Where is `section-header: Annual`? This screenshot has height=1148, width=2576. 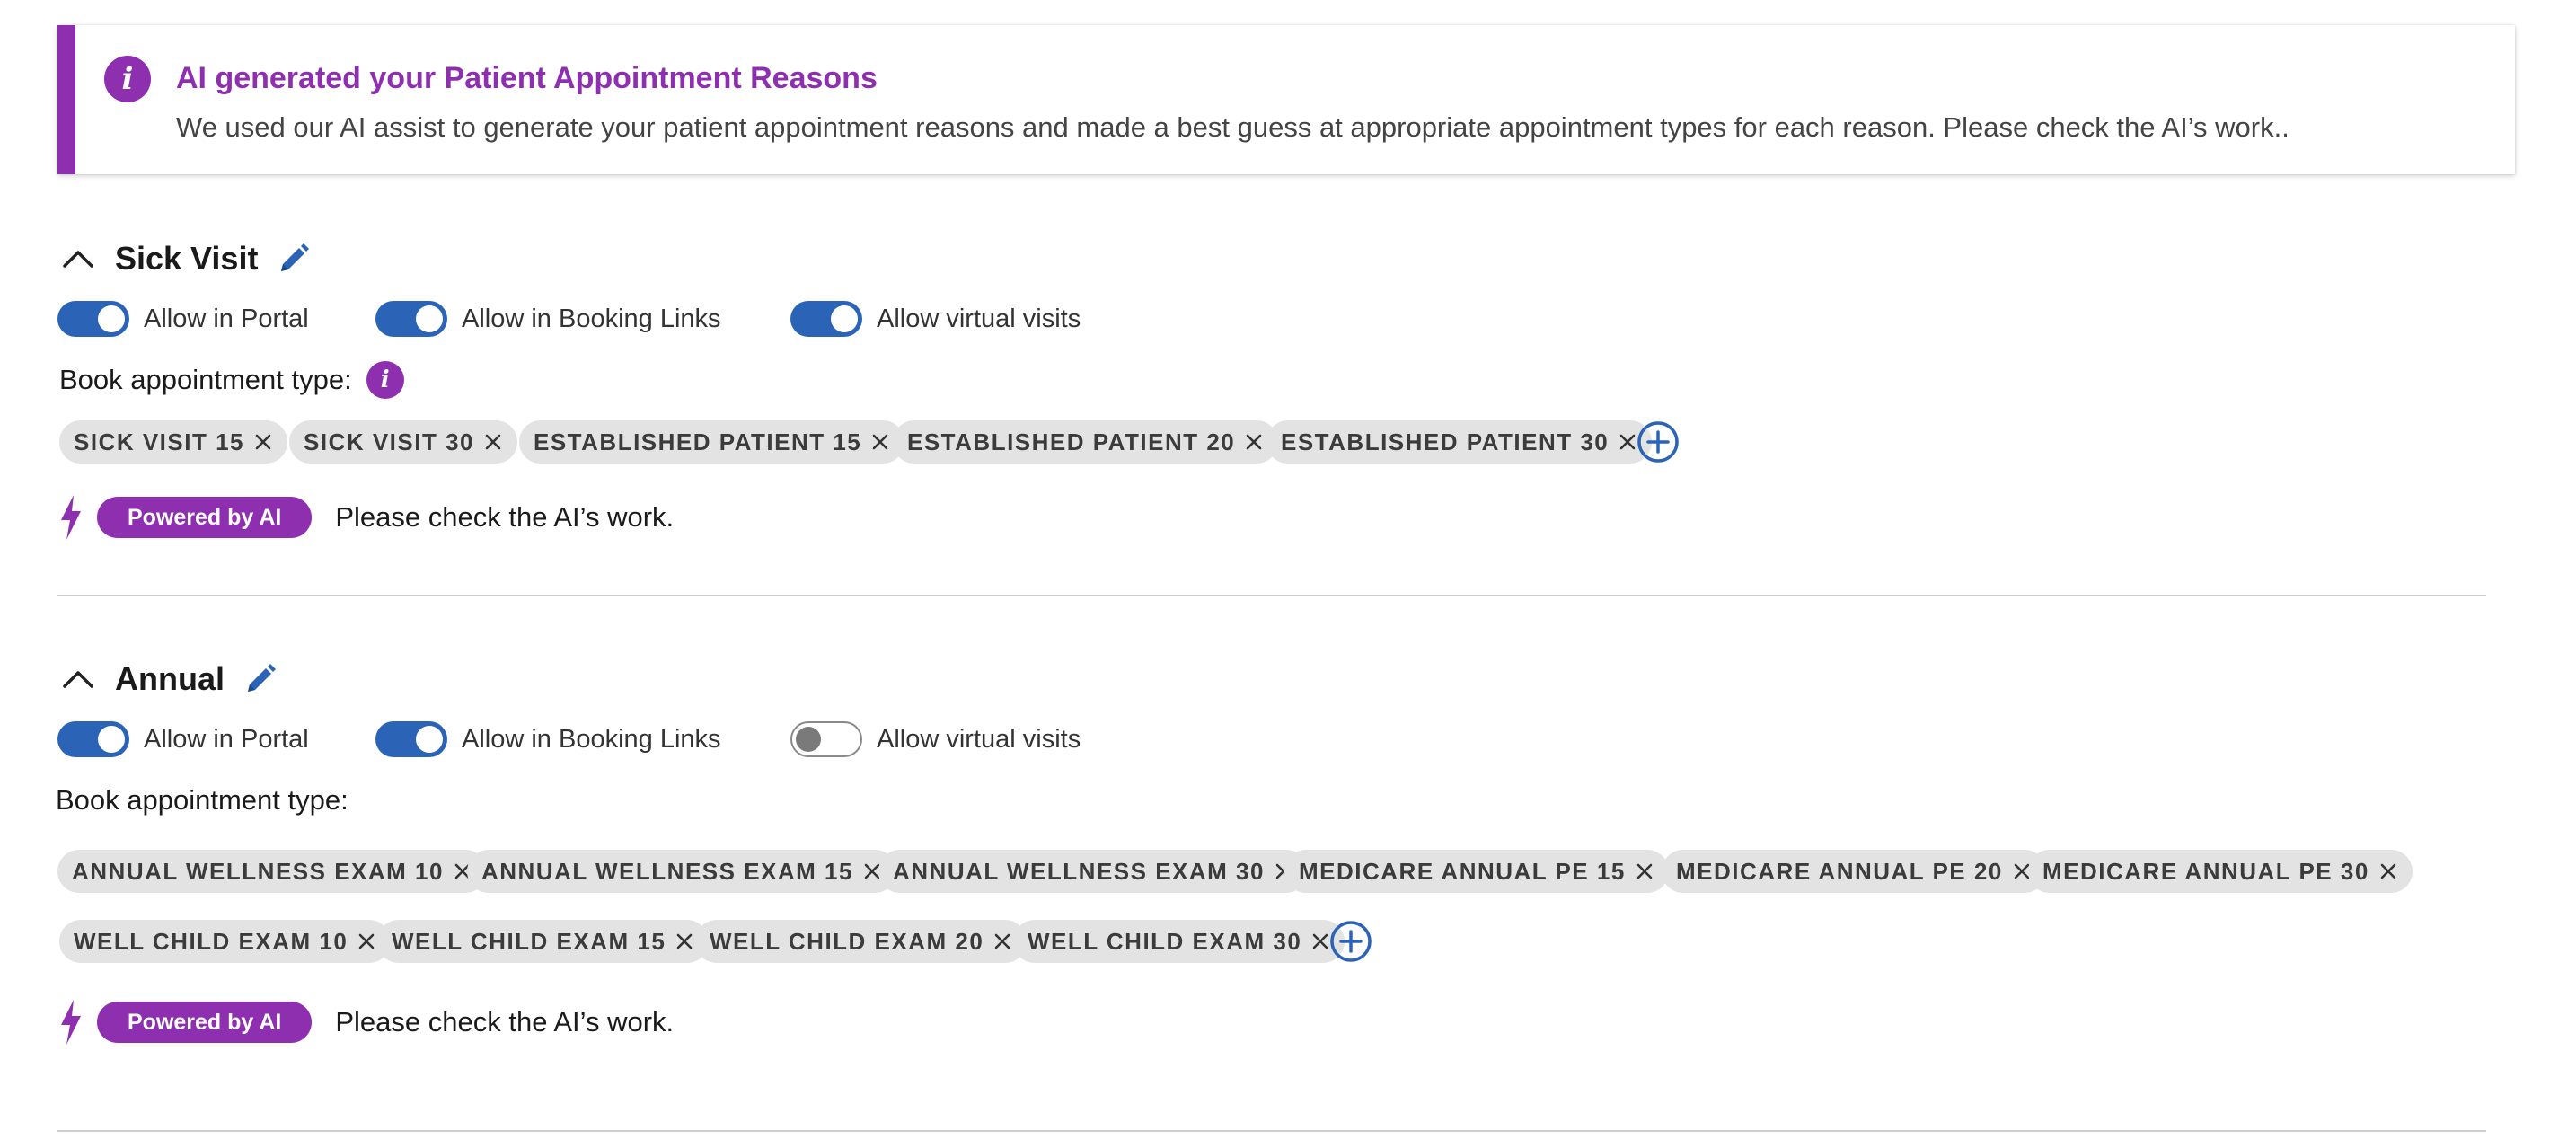 section-header: Annual is located at coordinates (167, 679).